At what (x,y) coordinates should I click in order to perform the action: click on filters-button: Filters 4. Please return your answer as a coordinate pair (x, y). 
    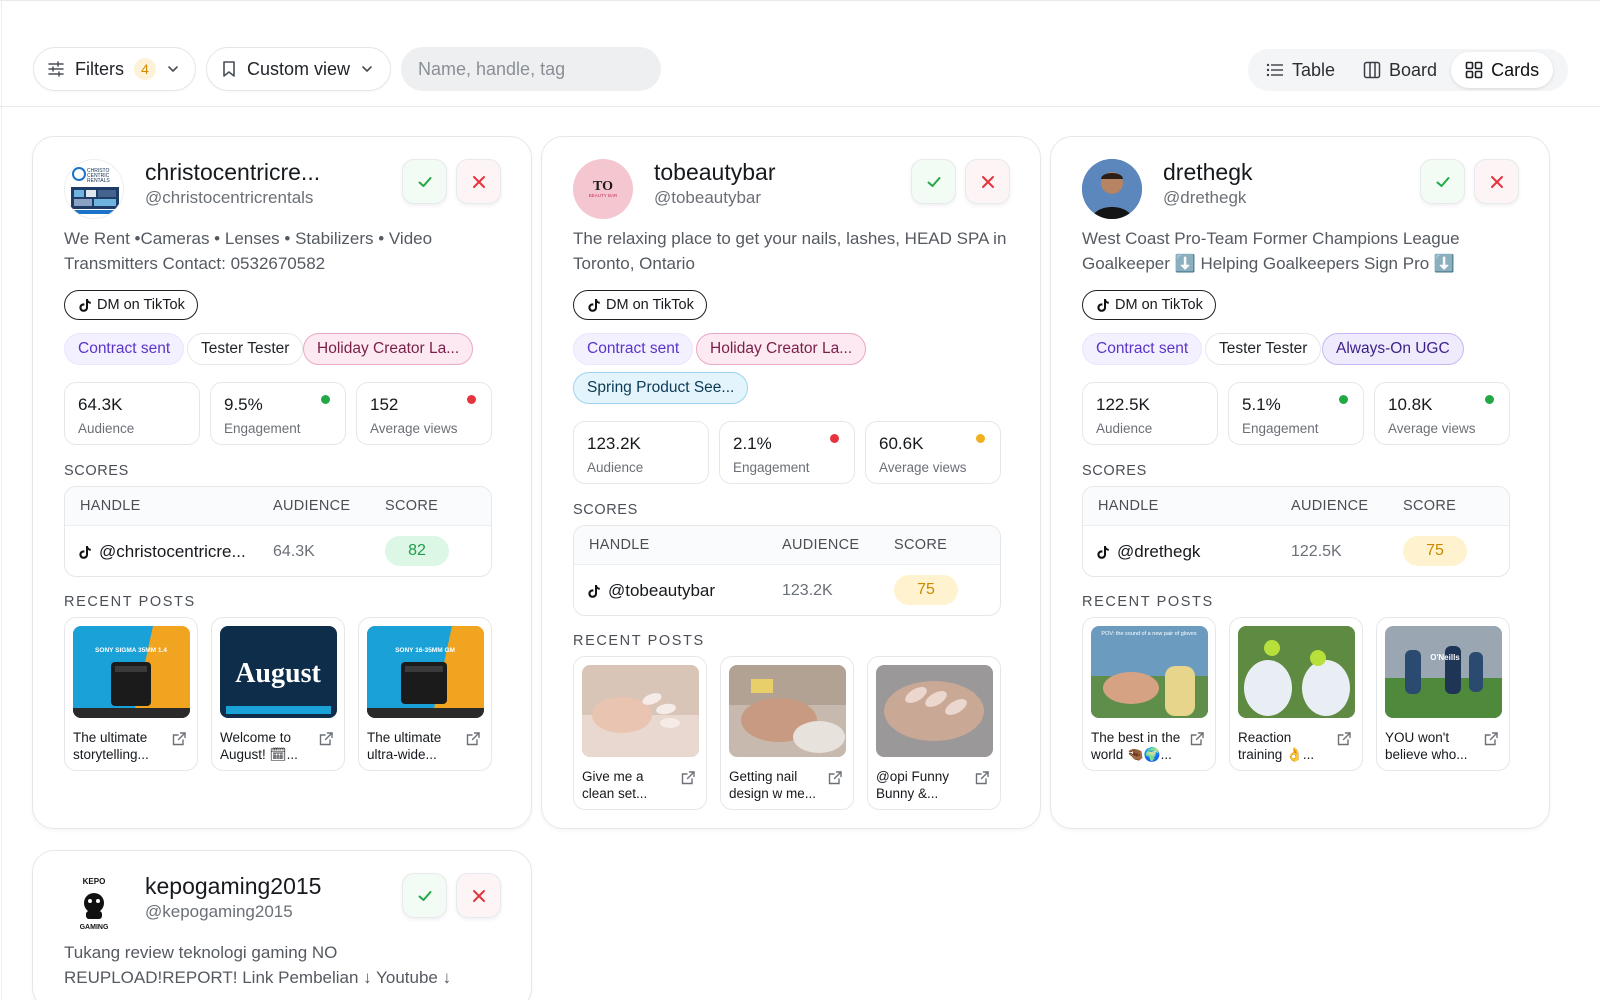
    Looking at the image, I should click on (114, 69).